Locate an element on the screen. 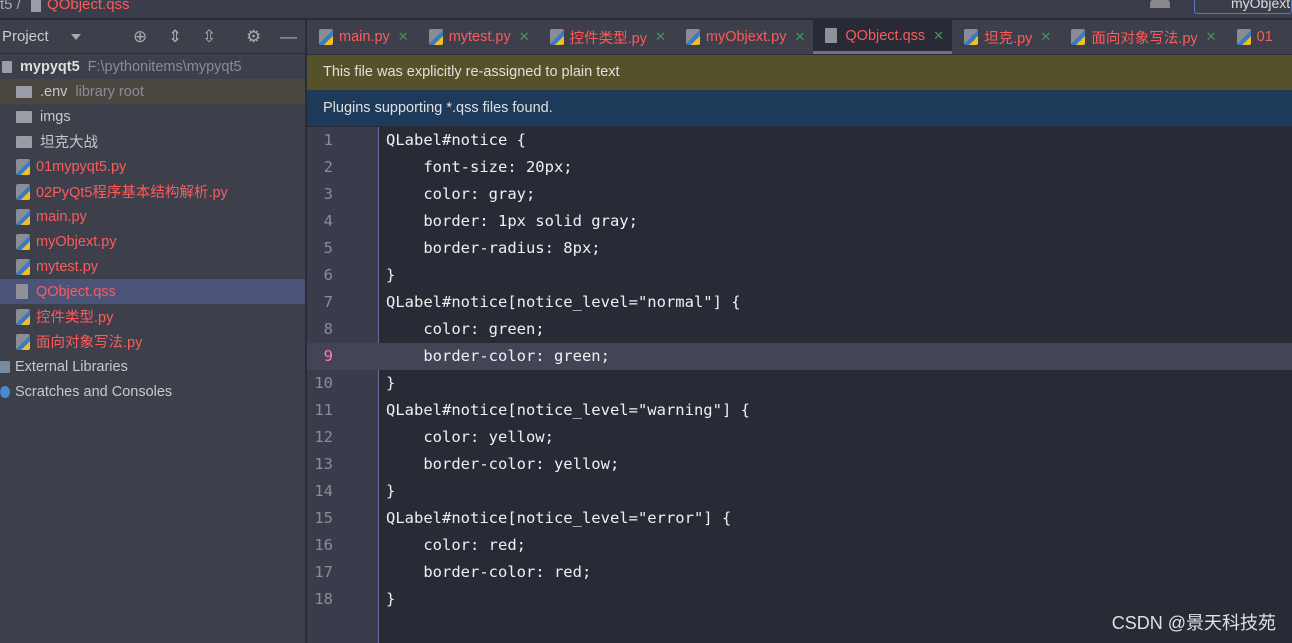  collapse-all-icon: ⇳ is located at coordinates (209, 37).